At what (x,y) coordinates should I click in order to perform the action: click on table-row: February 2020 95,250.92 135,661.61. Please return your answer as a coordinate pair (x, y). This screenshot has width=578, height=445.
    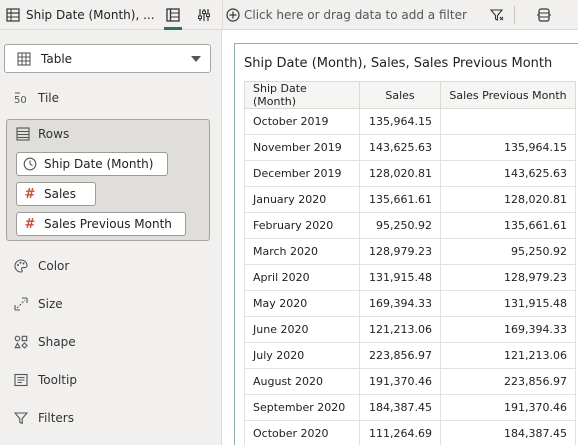
    Looking at the image, I should click on (410, 225).